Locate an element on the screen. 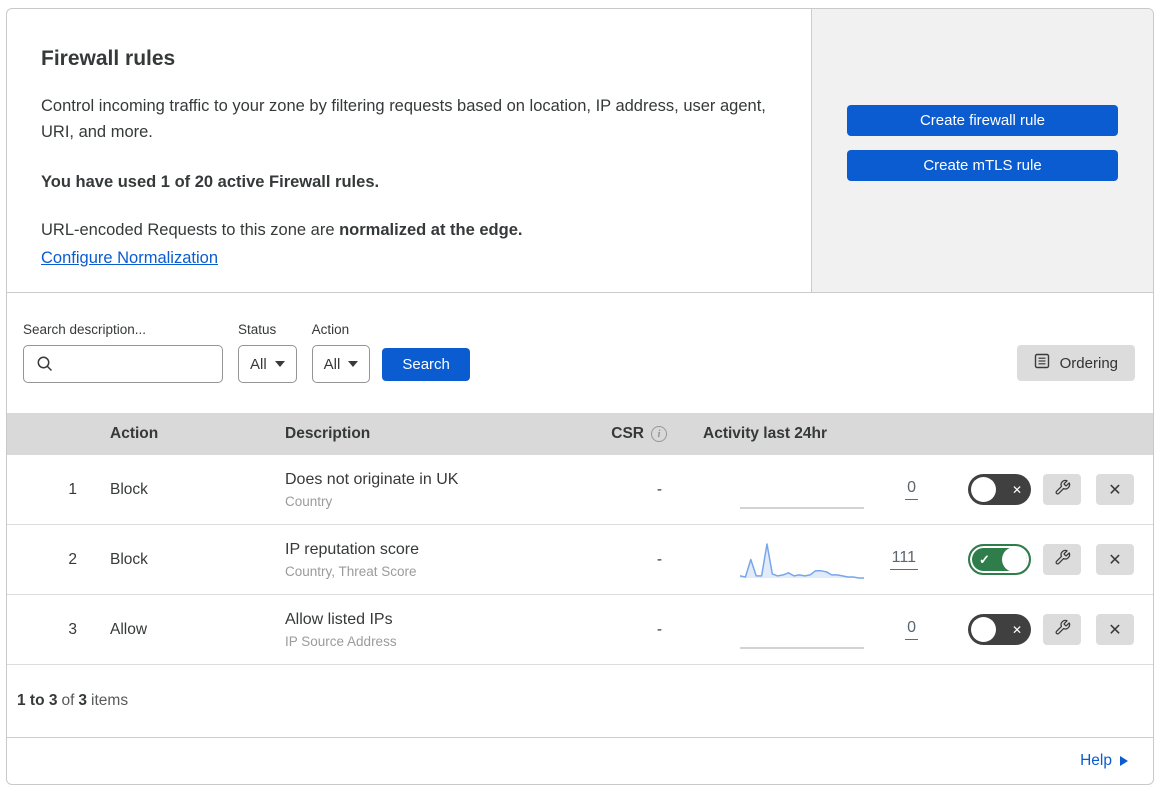 The width and height of the screenshot is (1161, 793). items-of-text: of is located at coordinates (68, 700).